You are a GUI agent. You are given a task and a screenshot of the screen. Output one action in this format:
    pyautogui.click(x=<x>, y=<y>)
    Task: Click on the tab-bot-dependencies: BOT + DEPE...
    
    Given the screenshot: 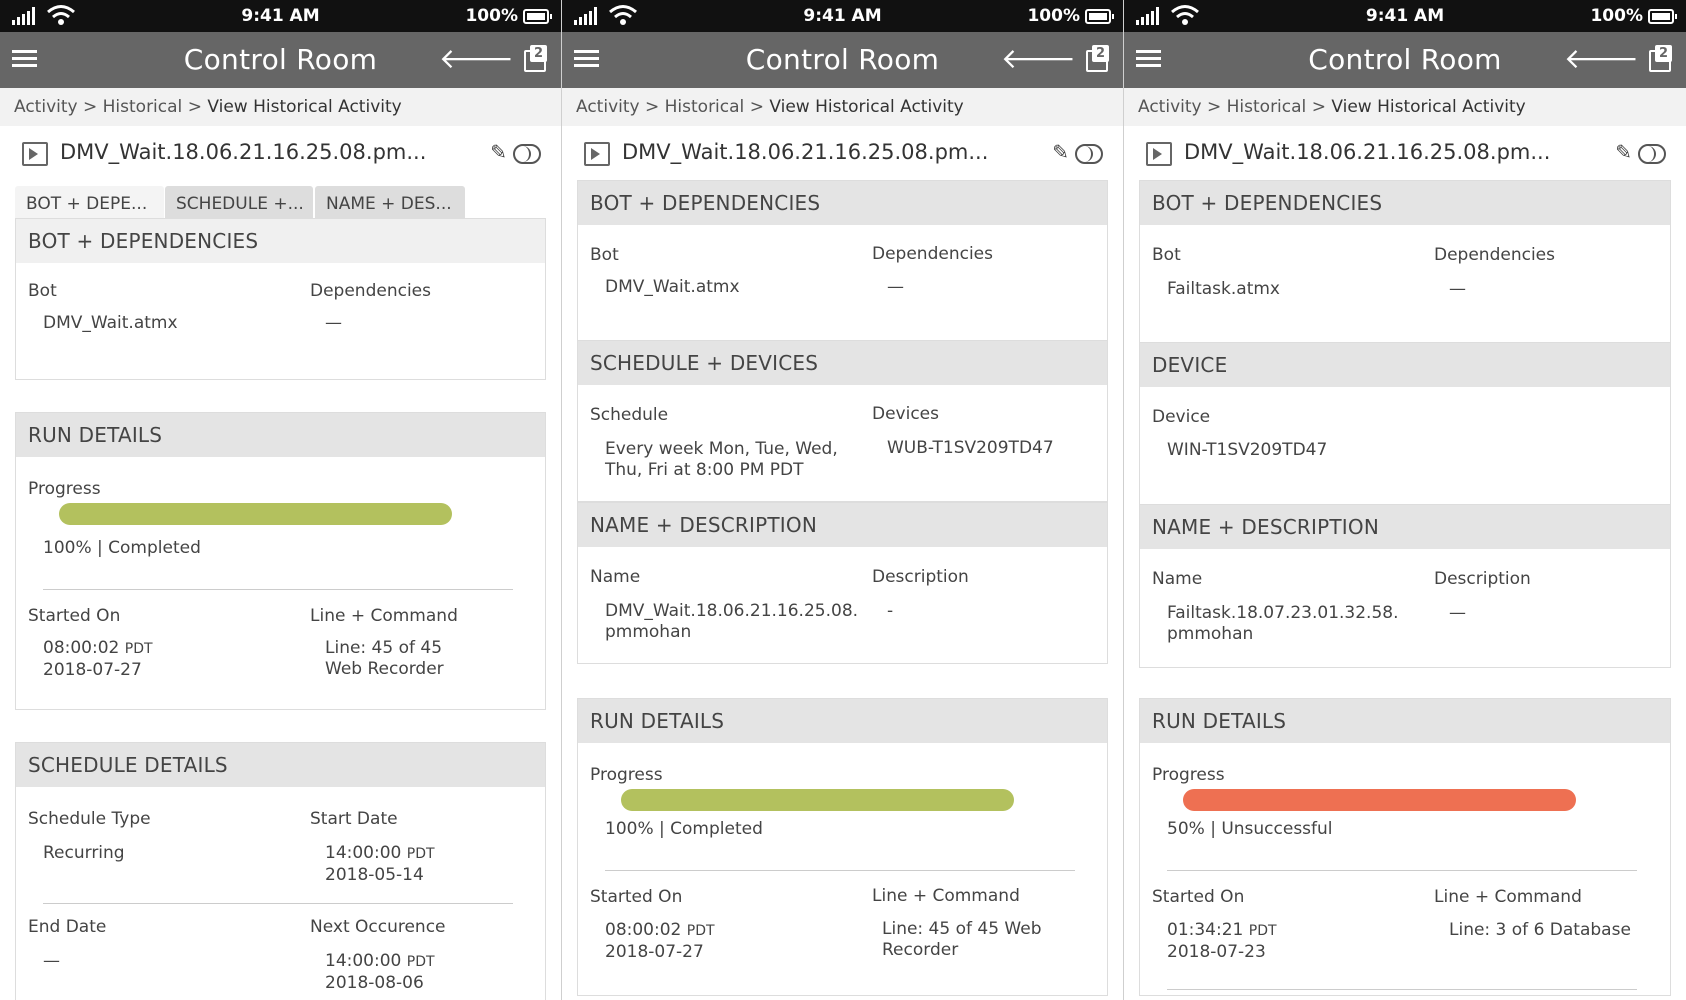 What is the action you would take?
    pyautogui.click(x=89, y=204)
    